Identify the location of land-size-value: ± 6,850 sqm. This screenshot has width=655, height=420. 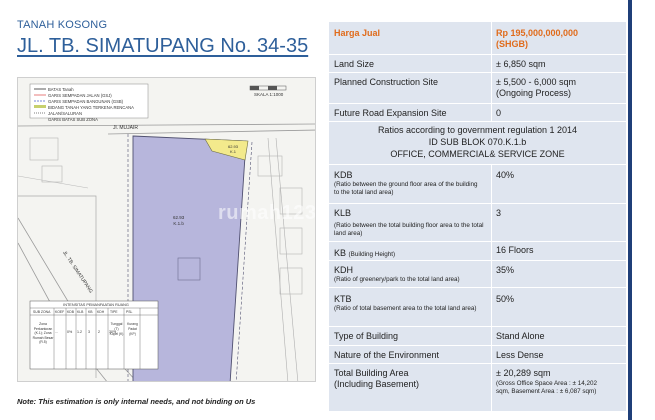
(521, 64).